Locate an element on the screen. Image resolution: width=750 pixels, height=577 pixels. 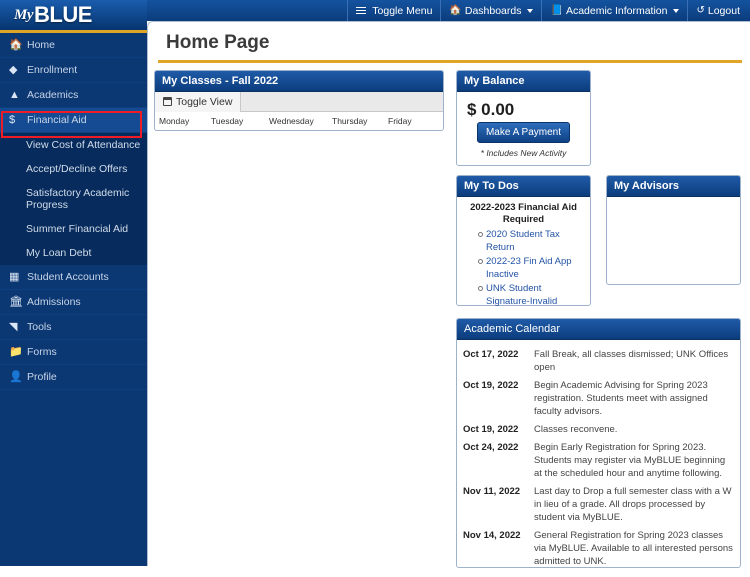
todo-item: 2020 Student Tax Return is located at coordinates (532, 241).